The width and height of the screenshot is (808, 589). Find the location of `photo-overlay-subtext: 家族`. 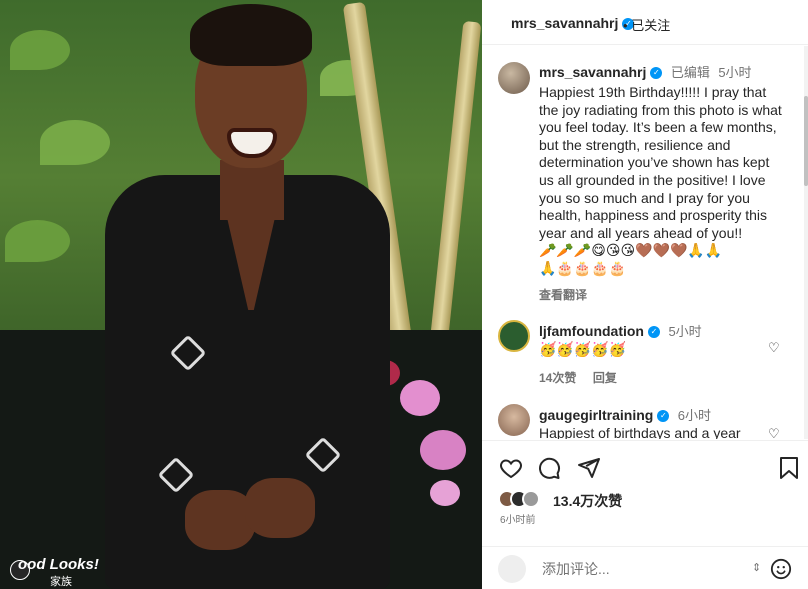

photo-overlay-subtext: 家族 is located at coordinates (61, 582).